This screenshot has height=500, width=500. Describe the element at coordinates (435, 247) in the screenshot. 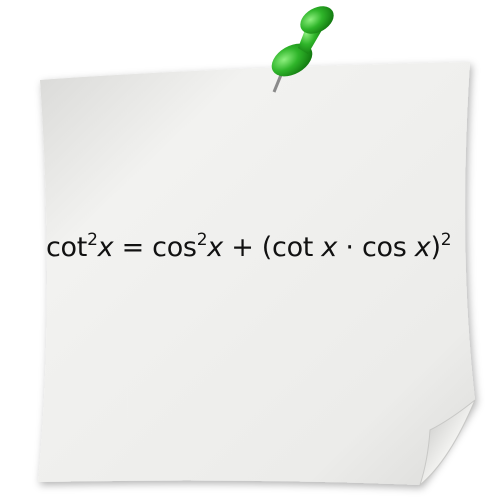

I see `eq-paren: )` at that location.